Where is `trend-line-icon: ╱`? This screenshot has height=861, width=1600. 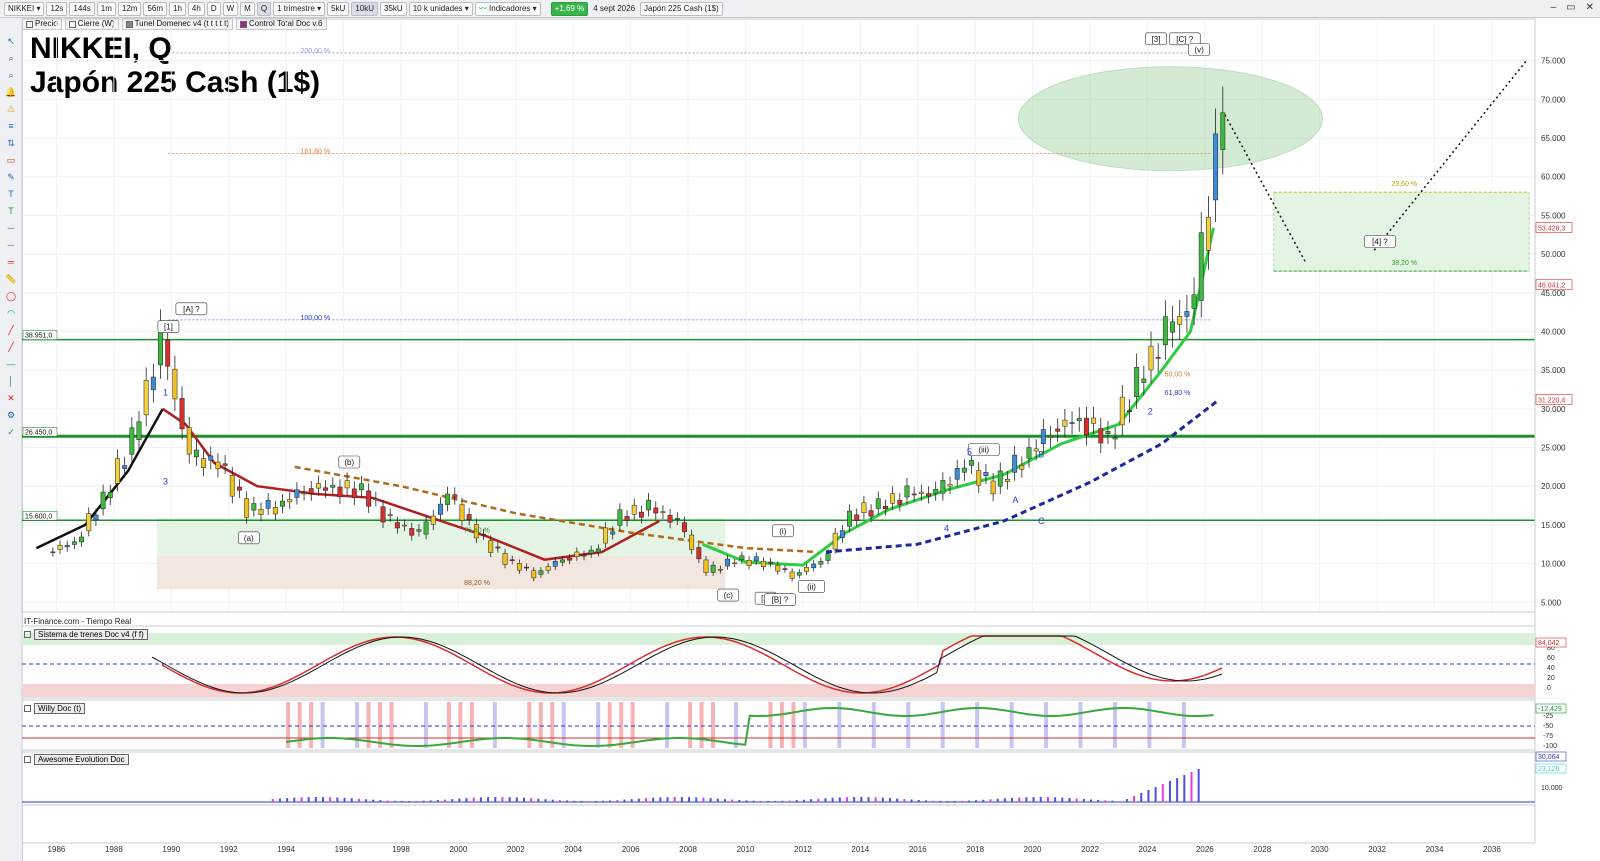 trend-line-icon: ╱ is located at coordinates (11, 330).